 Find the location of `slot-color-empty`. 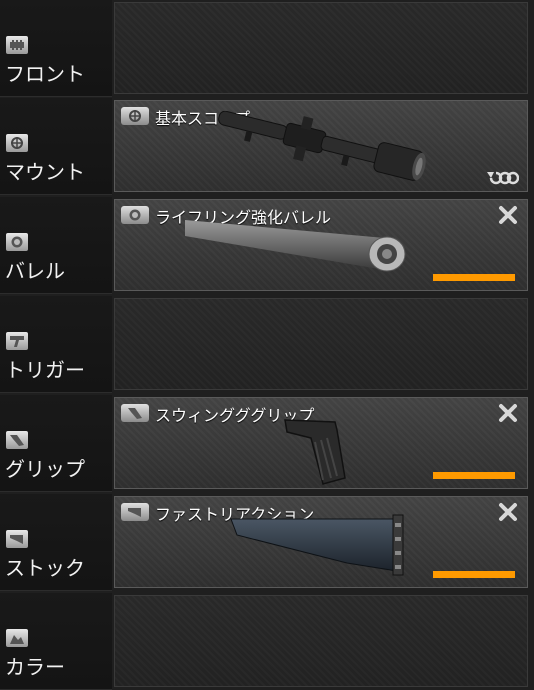

slot-color-empty is located at coordinates (321, 641).